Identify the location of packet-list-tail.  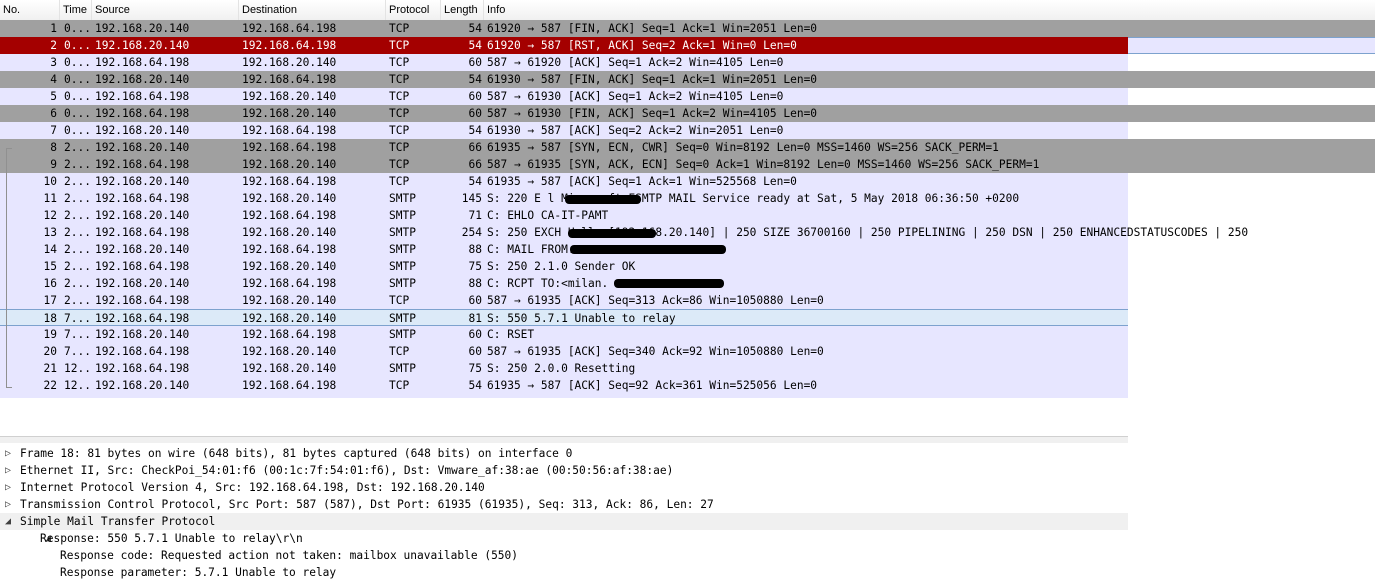
(564, 396).